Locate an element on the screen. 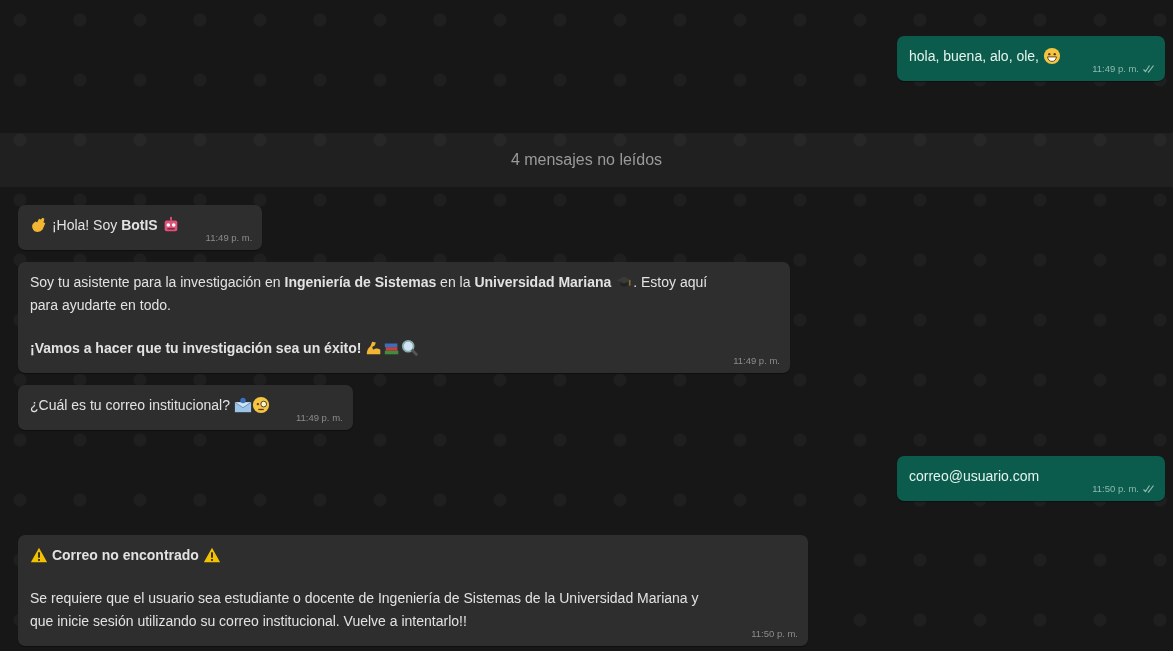 The width and height of the screenshot is (1173, 651). message-text: Se requiere que el usuario sea estudiante o docente de Ingeniería de Sistemas de la Universidad Mariana y que inicie sesión utilizando su correo institucional. Vuelve a intentarlo!! is located at coordinates (365, 609).